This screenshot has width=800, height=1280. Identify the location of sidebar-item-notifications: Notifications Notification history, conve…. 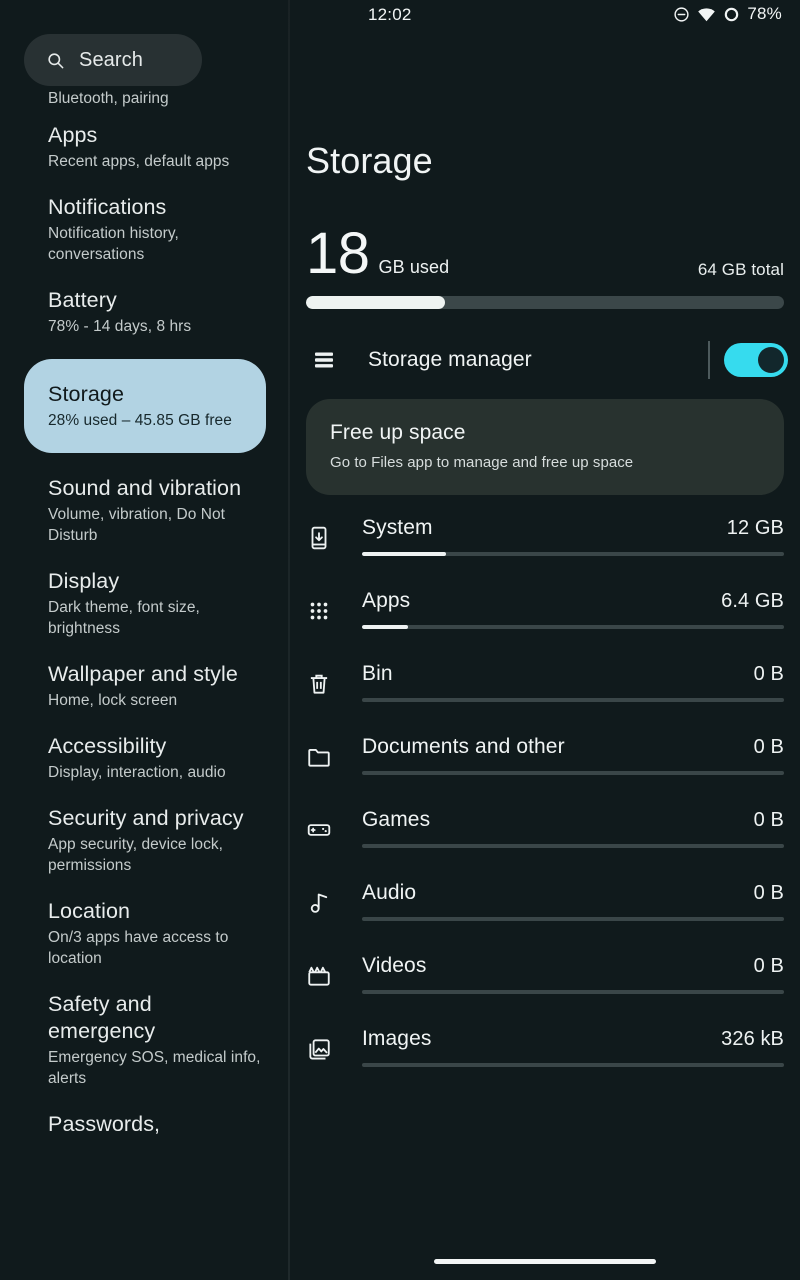
(145, 229).